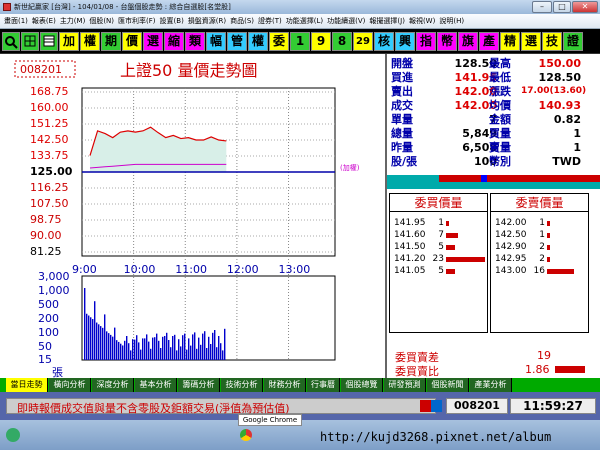  What do you see at coordinates (16, 21) in the screenshot?
I see `menu-item-0: 畫面(1)` at bounding box center [16, 21].